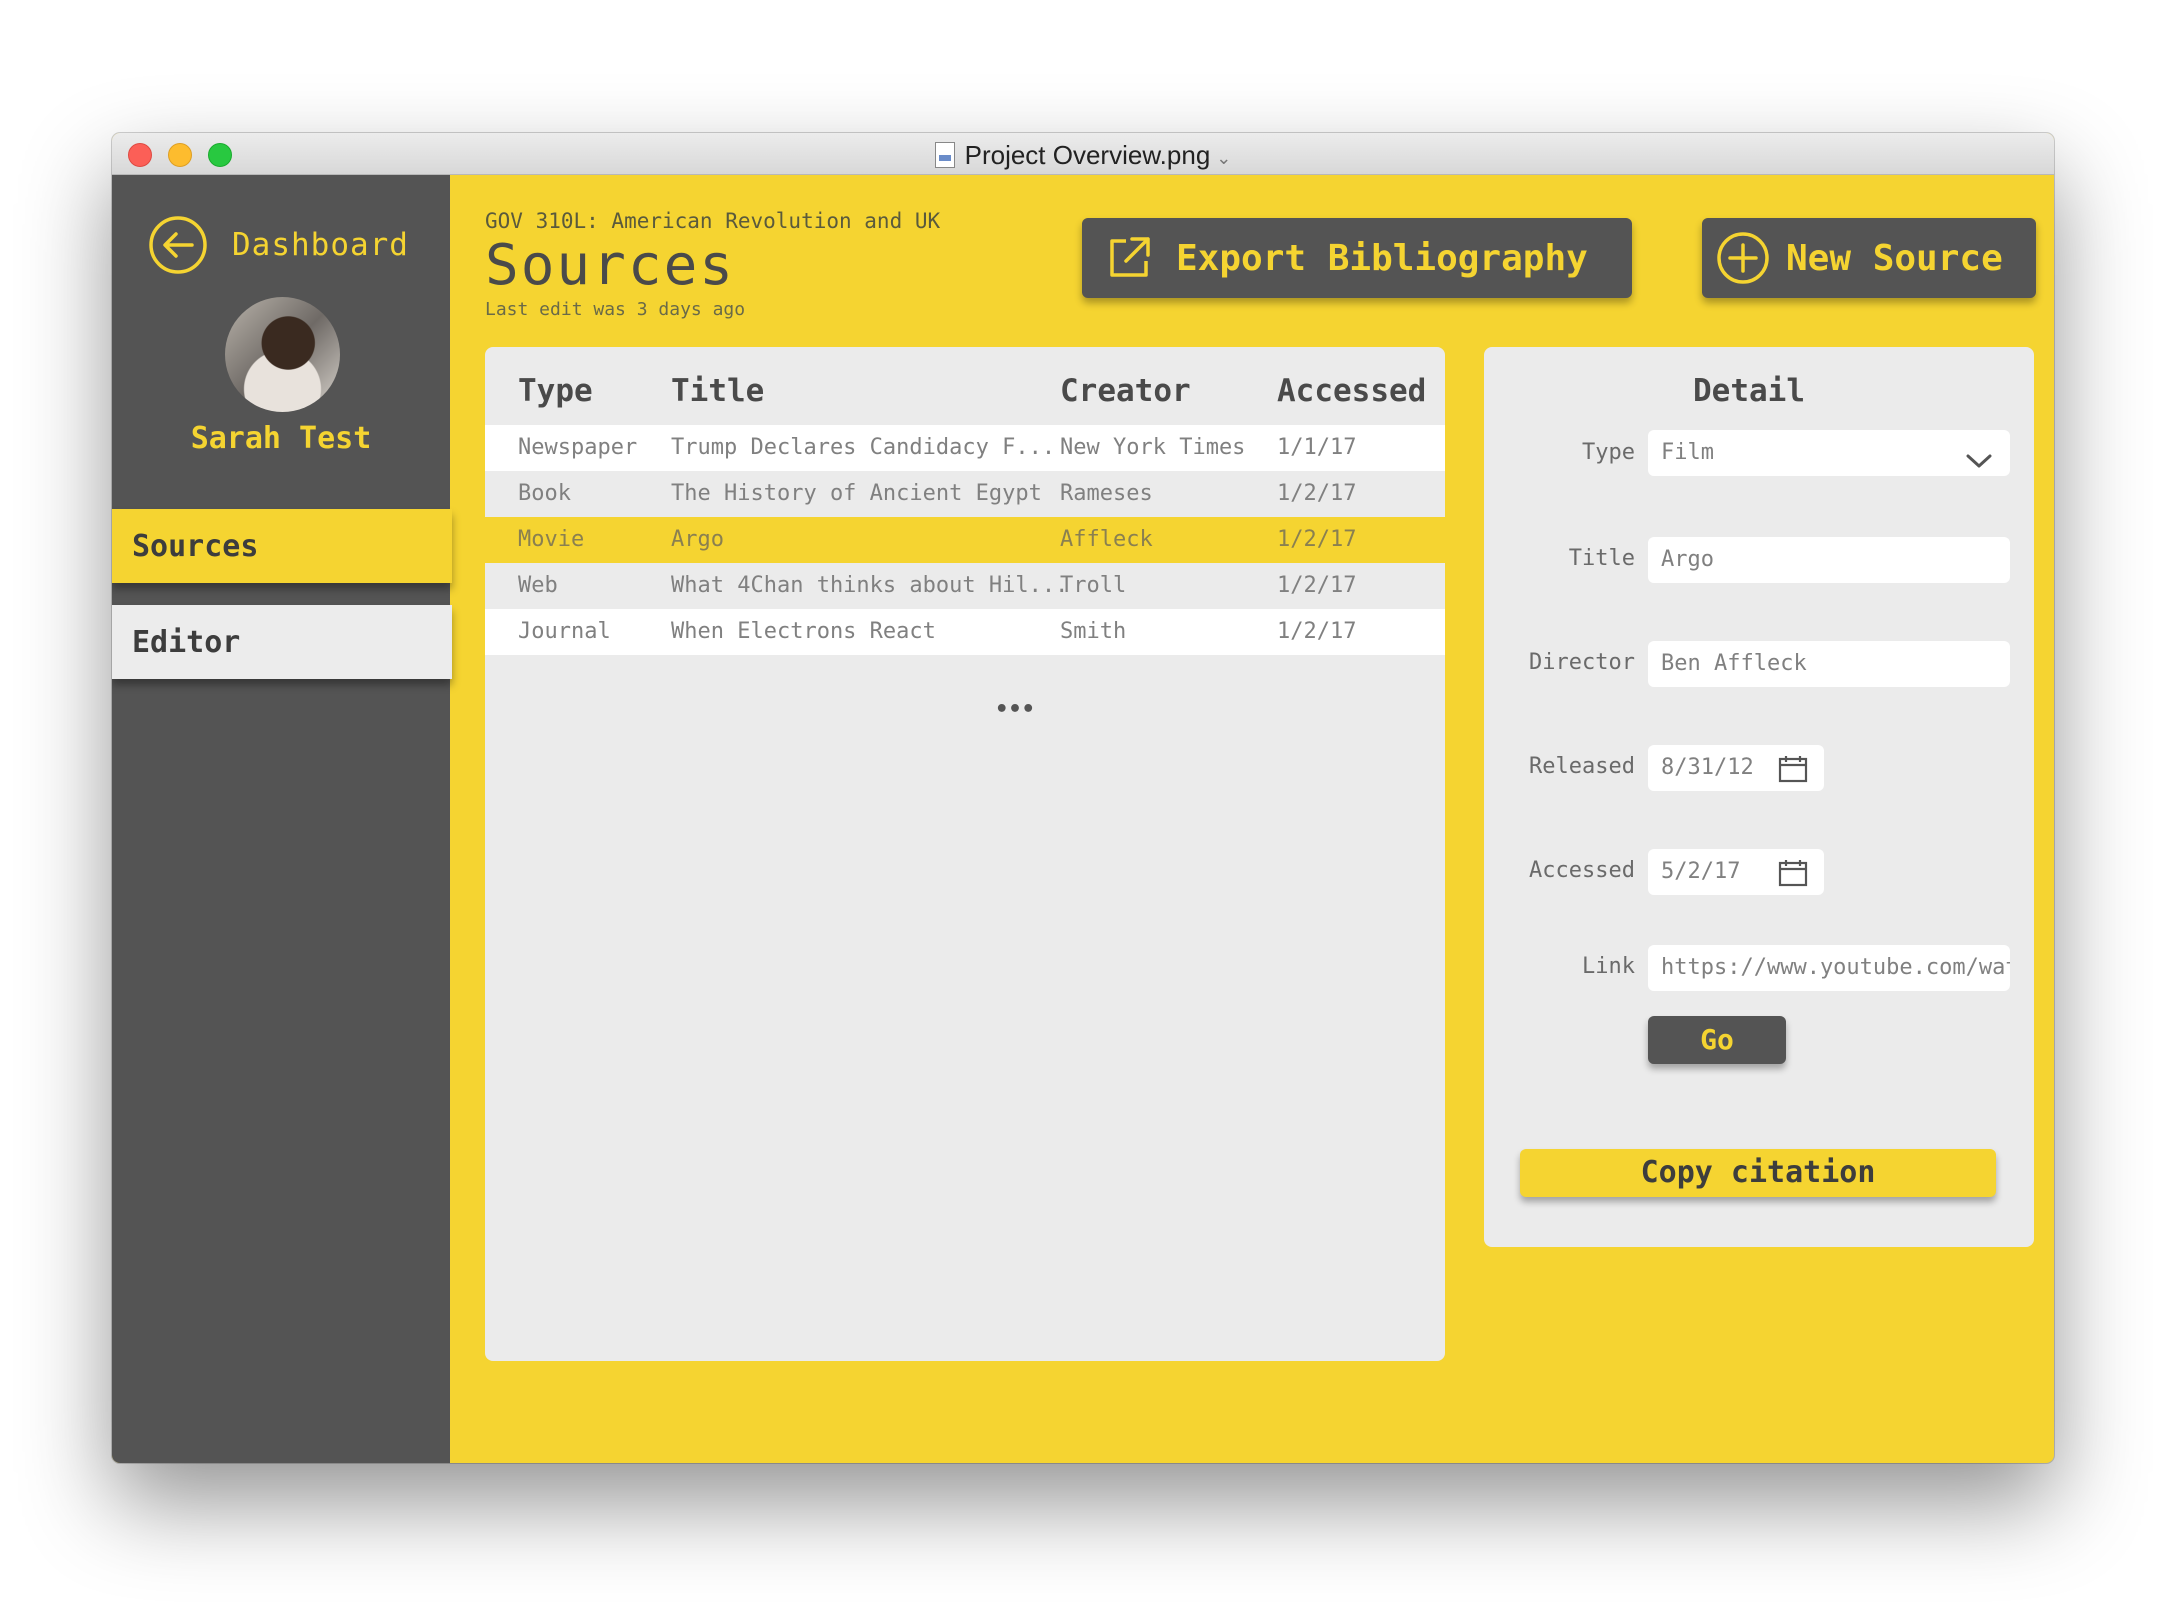  I want to click on released-label: Released, so click(1582, 766).